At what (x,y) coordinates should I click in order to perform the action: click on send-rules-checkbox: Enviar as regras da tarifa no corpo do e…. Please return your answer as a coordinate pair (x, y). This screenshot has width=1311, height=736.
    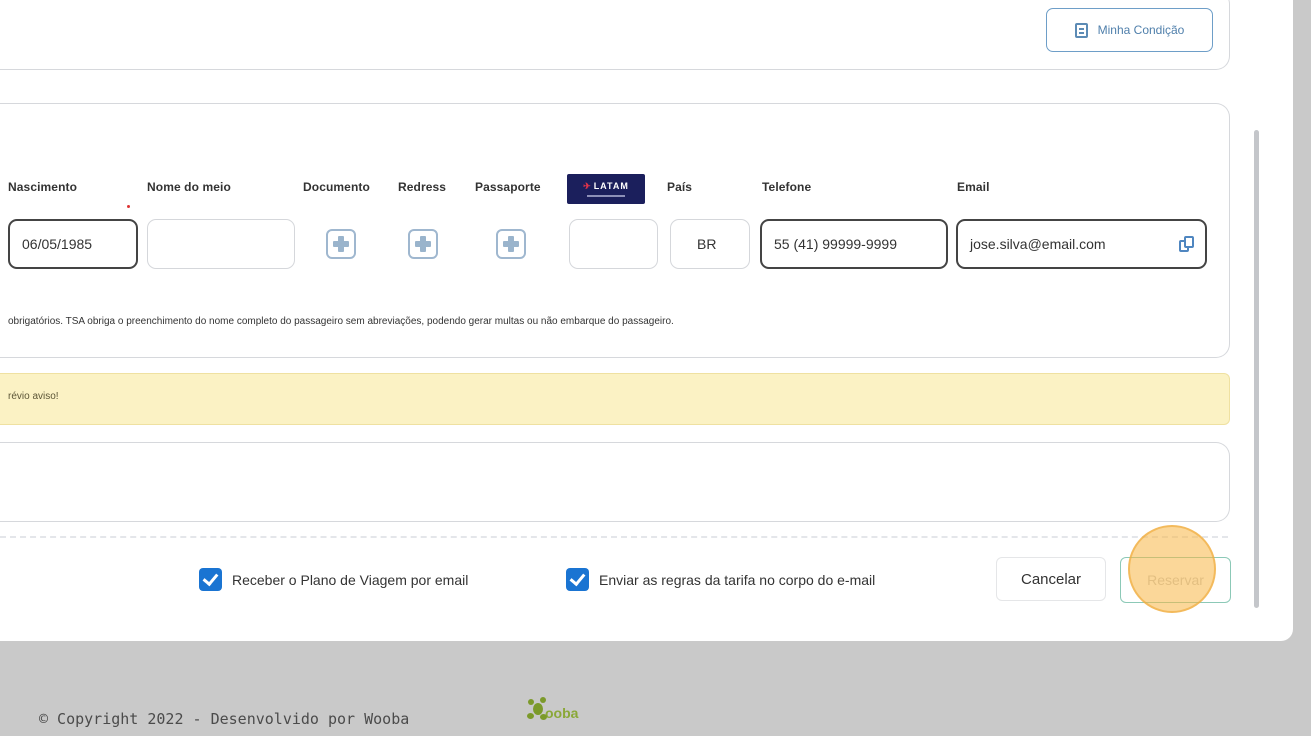
    Looking at the image, I should click on (720, 579).